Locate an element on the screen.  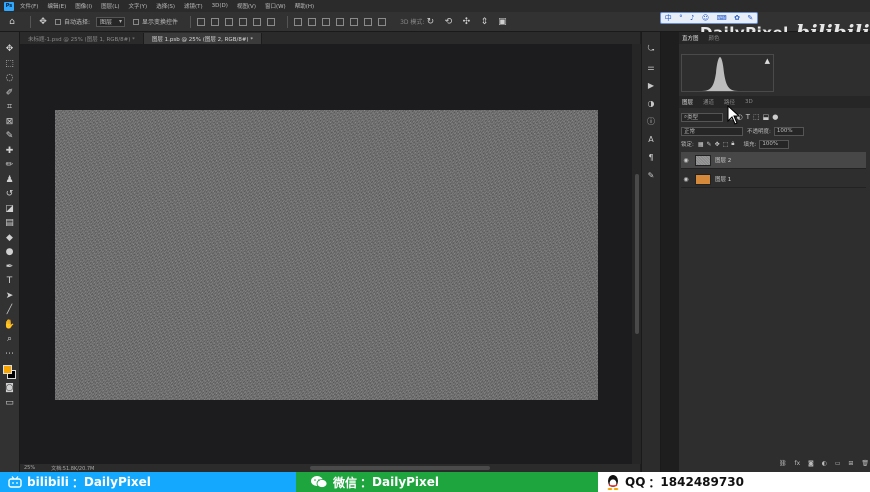
dodge-tool-icon: ● is located at coordinates (10, 252).